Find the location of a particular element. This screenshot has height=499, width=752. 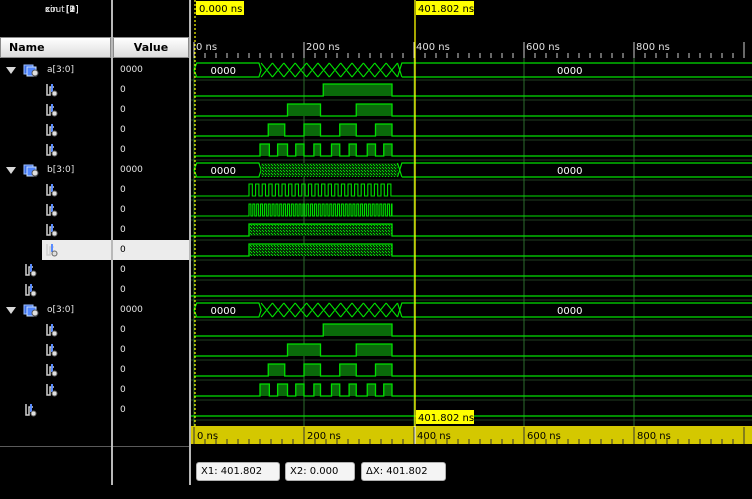

bus-dense-block is located at coordinates (329, 170).